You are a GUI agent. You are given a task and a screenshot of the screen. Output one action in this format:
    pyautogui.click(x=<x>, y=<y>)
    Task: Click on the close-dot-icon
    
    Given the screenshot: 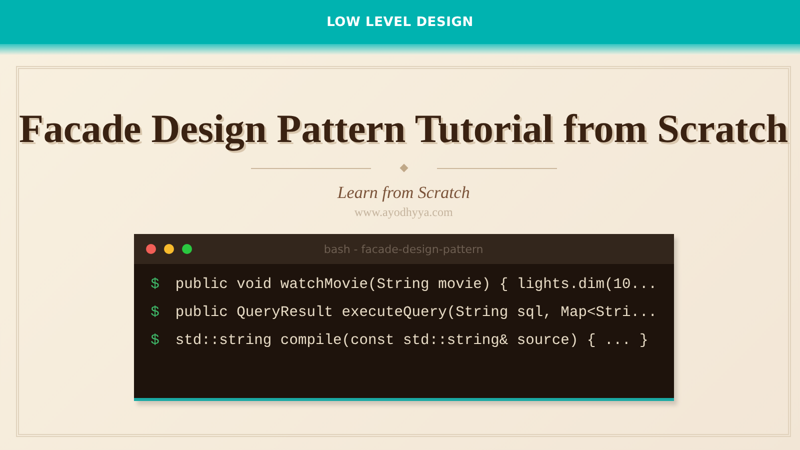 What is the action you would take?
    pyautogui.click(x=151, y=249)
    